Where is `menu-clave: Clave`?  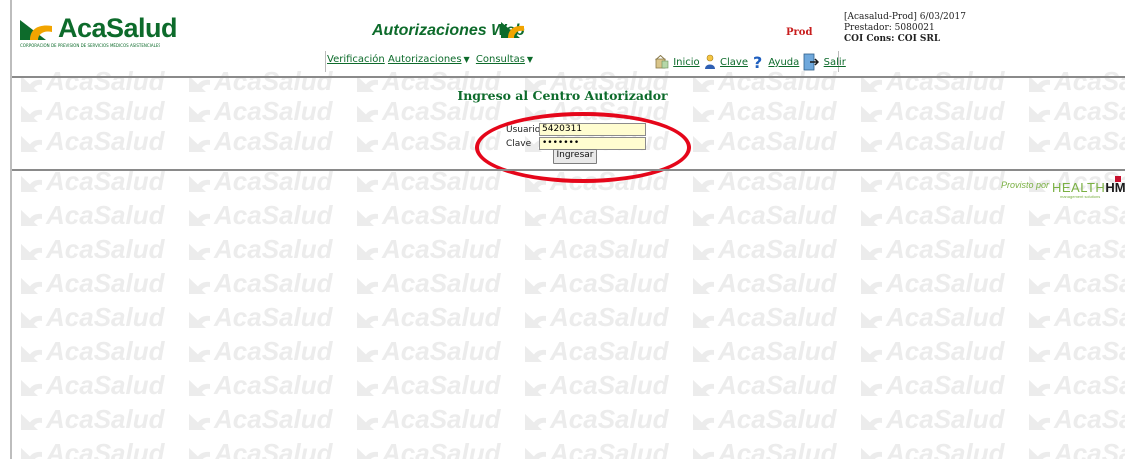
menu-clave: Clave is located at coordinates (734, 62).